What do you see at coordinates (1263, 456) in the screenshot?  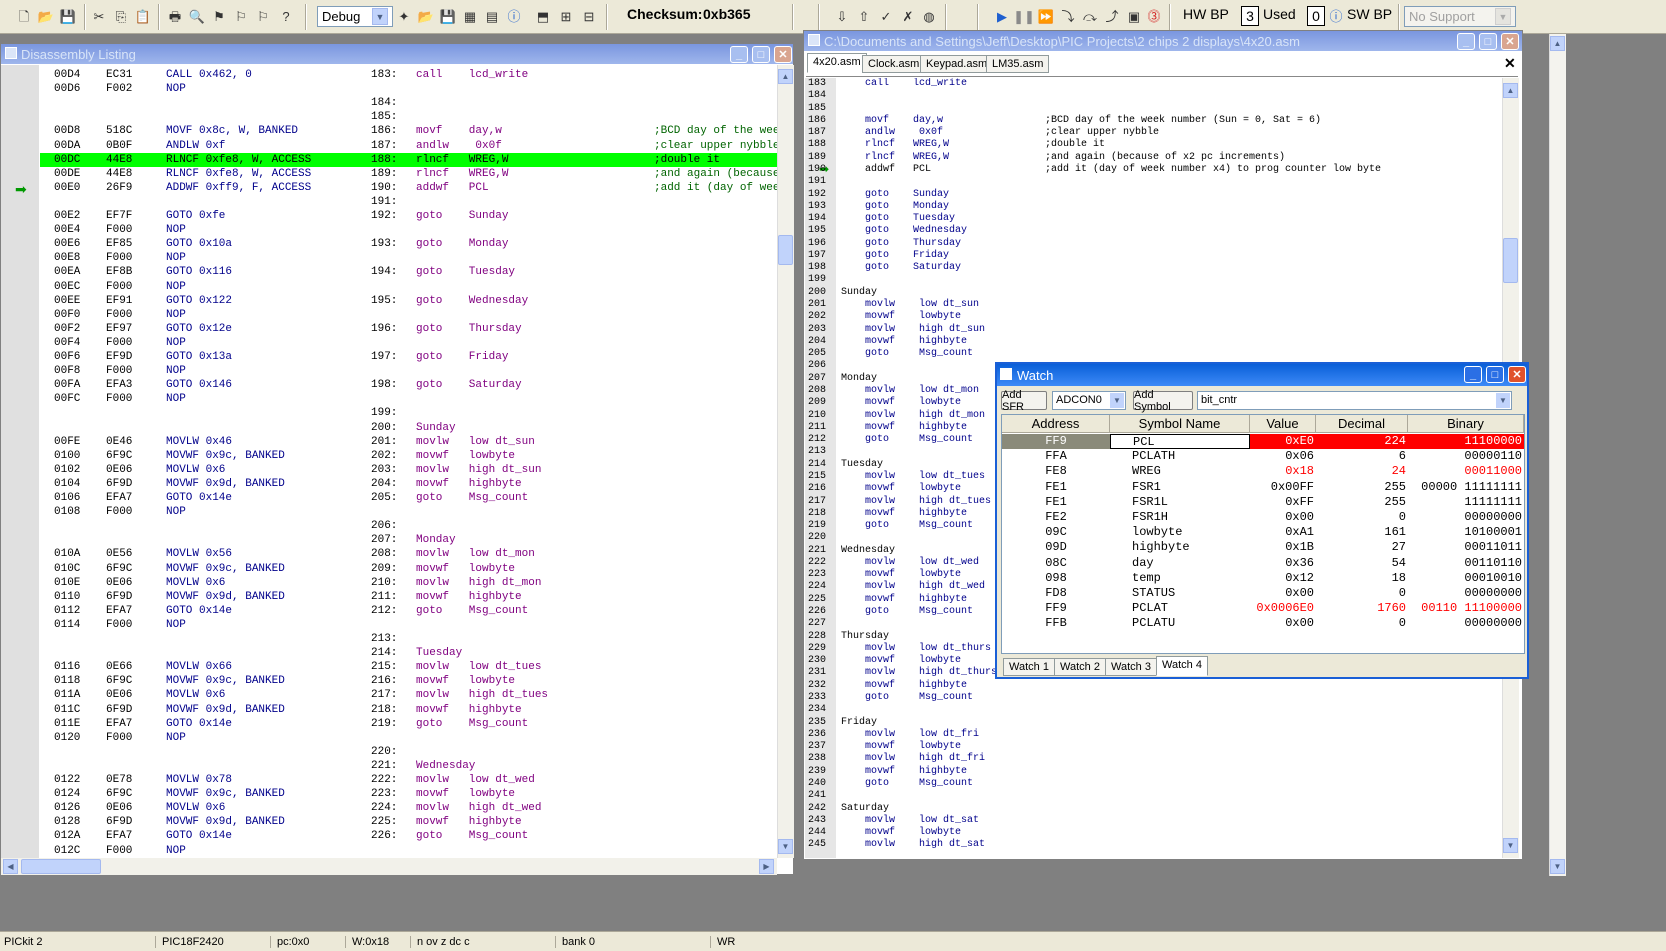 I see `watch-row: FFA PCLATH 0x06 6 00000110` at bounding box center [1263, 456].